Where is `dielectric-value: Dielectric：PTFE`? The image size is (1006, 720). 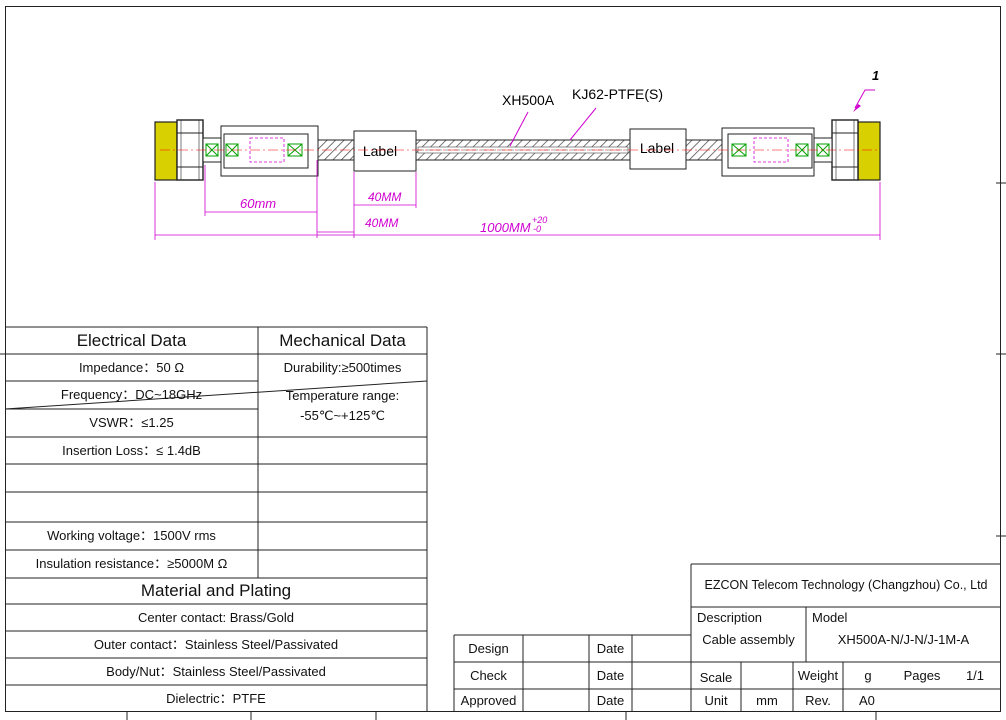 dielectric-value: Dielectric：PTFE is located at coordinates (216, 698).